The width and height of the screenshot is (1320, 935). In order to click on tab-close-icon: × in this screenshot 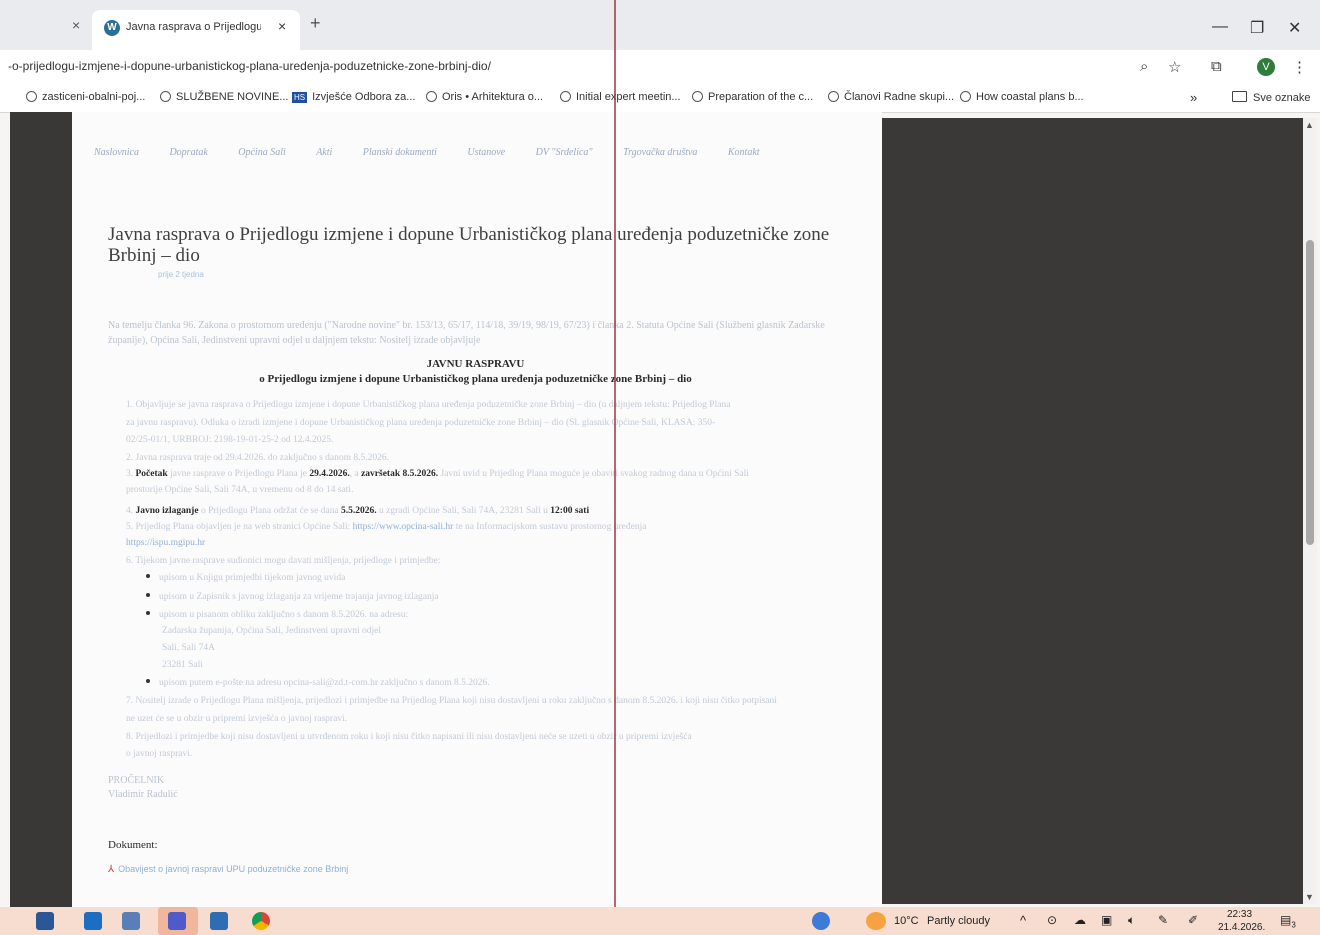, I will do `click(282, 26)`.